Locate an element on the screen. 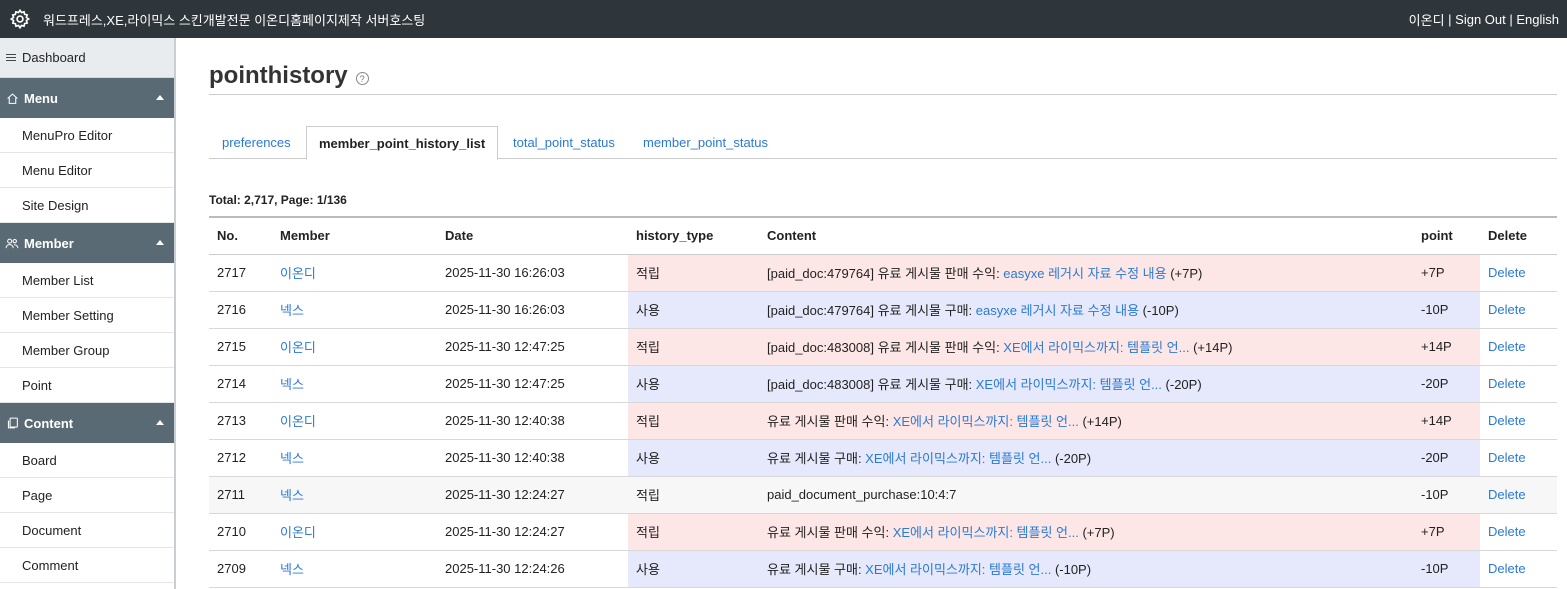 The width and height of the screenshot is (1567, 589). help-icon: ? is located at coordinates (362, 78).